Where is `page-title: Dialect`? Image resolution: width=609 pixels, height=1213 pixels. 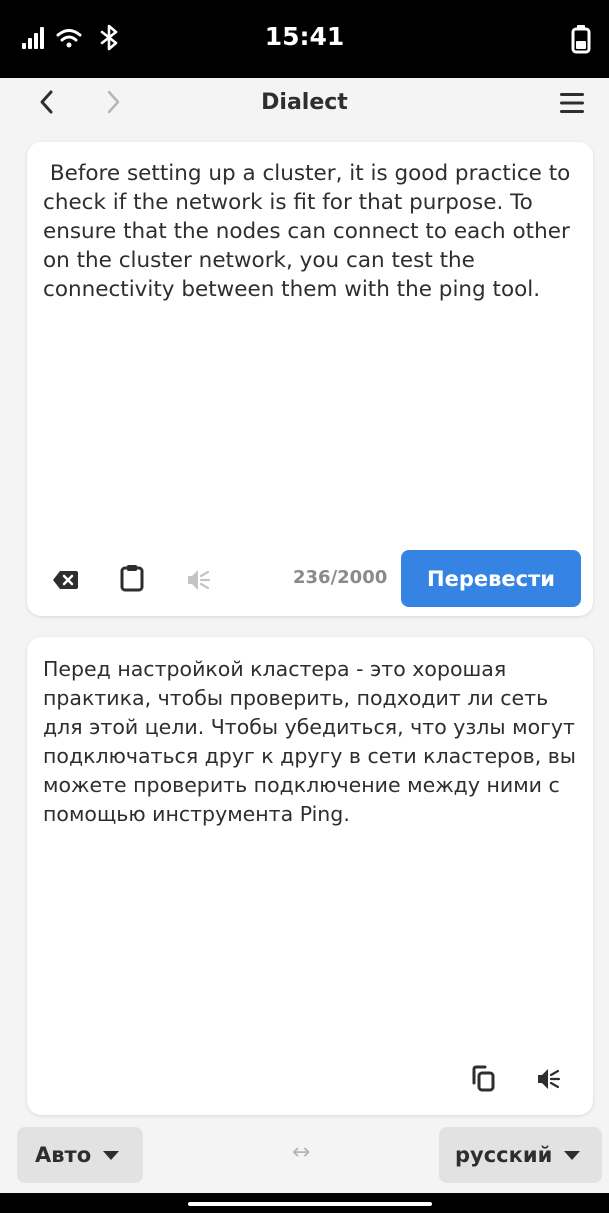
page-title: Dialect is located at coordinates (304, 102).